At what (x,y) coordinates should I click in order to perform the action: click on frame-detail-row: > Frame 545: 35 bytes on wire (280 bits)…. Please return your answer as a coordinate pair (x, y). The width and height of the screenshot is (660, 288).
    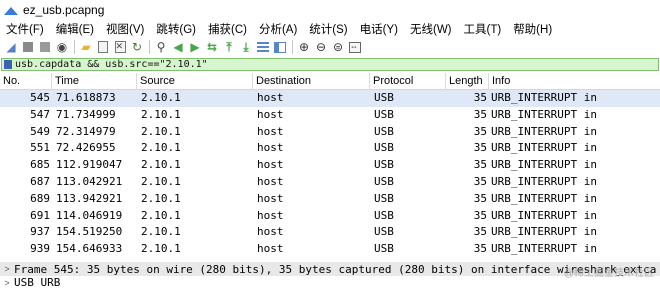
    Looking at the image, I should click on (330, 269).